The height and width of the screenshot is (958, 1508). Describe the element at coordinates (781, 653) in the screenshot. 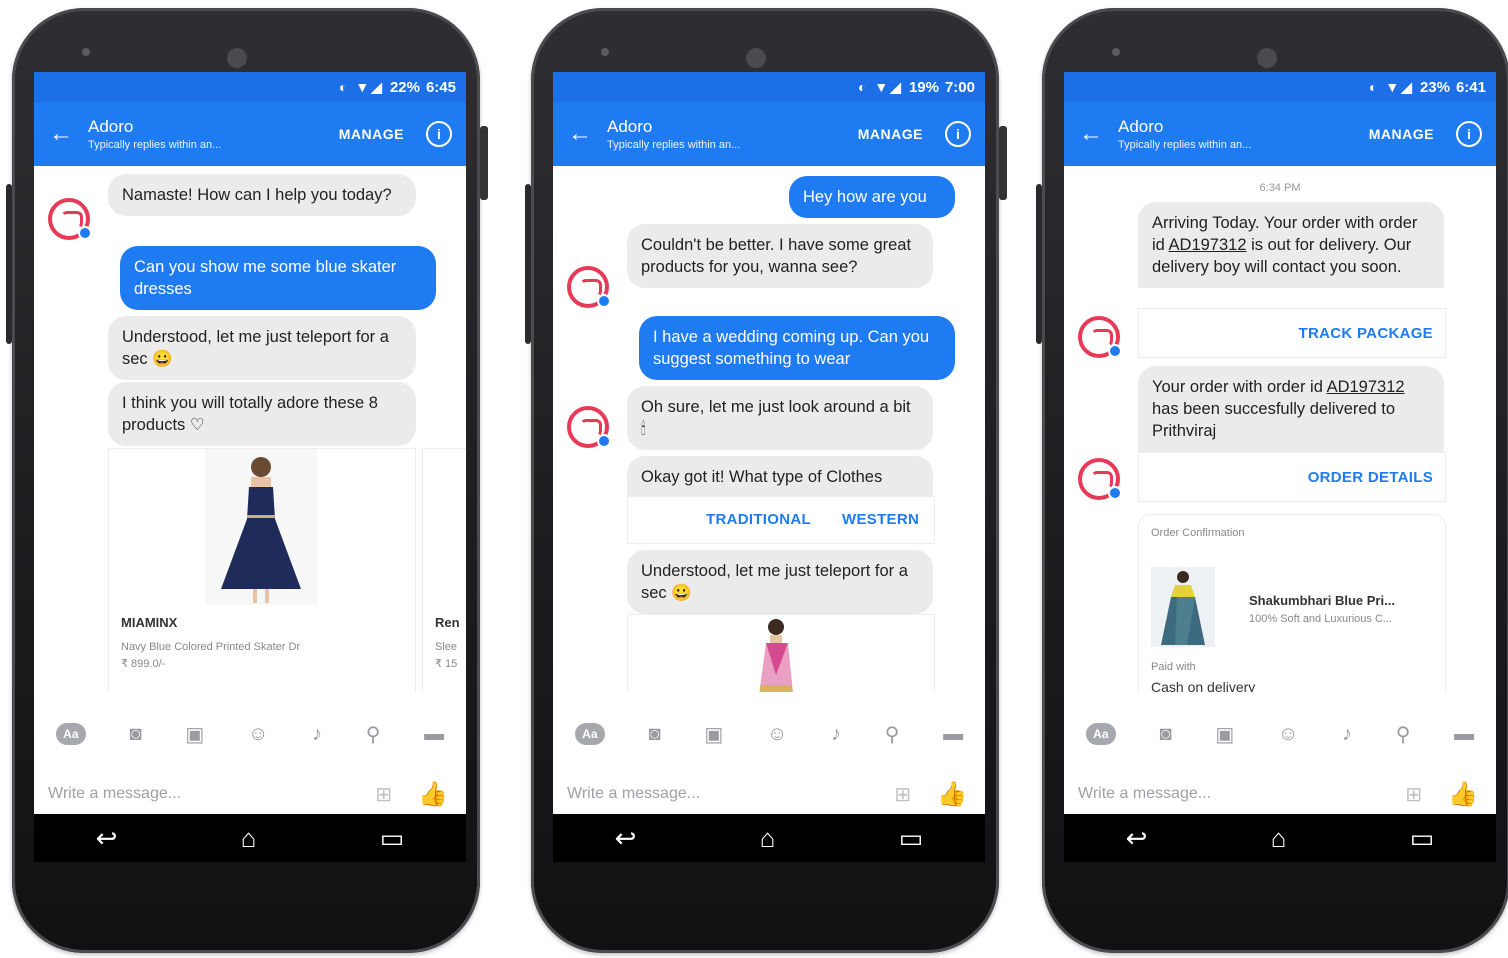

I see `product-card` at that location.